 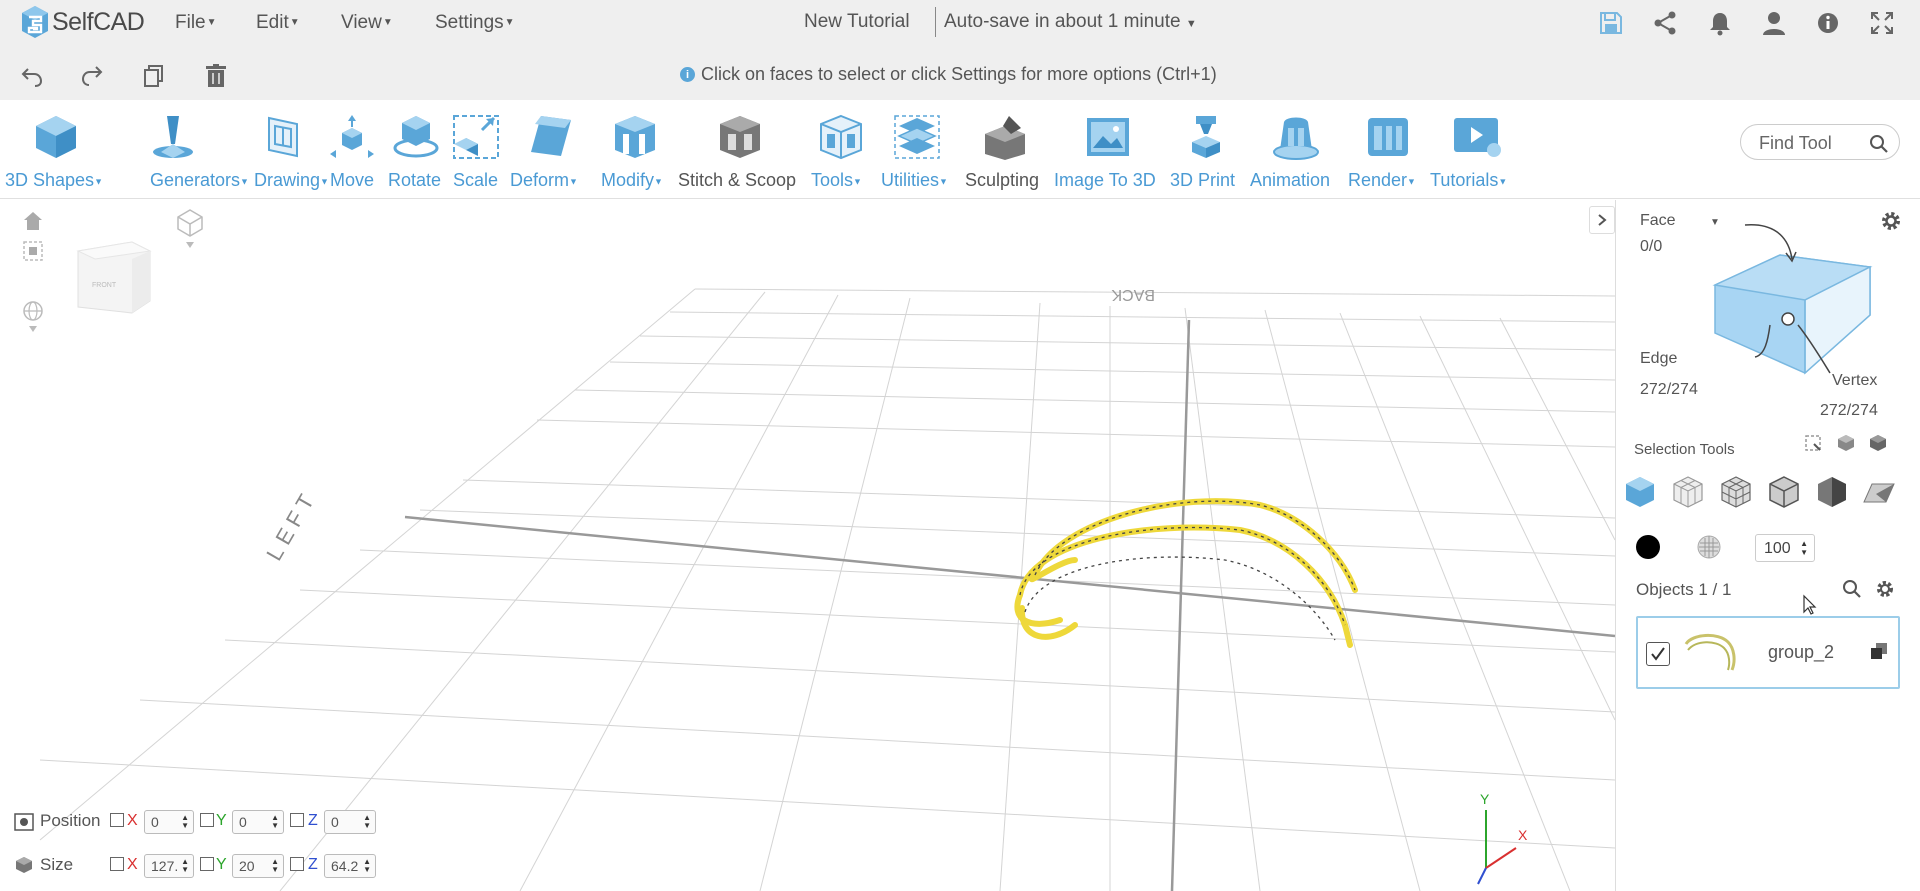 I want to click on select-plane-icon, so click(x=1879, y=493).